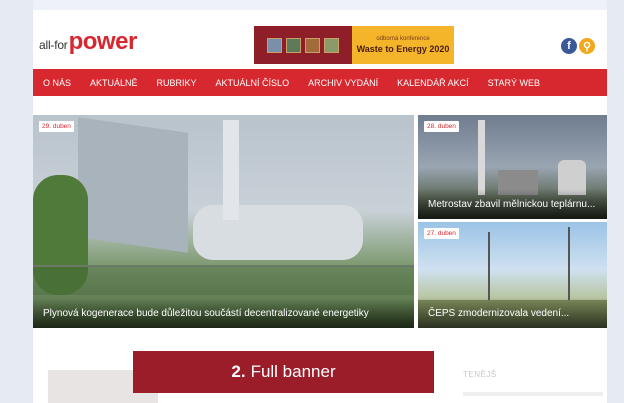 The width and height of the screenshot is (624, 403). Describe the element at coordinates (569, 46) in the screenshot. I see `facebook-icon: f` at that location.